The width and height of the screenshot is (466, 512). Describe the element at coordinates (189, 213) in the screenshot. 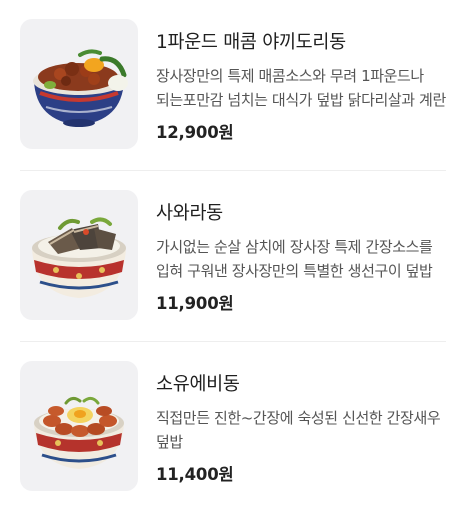

I see `menu-item-name: 사와라동` at that location.